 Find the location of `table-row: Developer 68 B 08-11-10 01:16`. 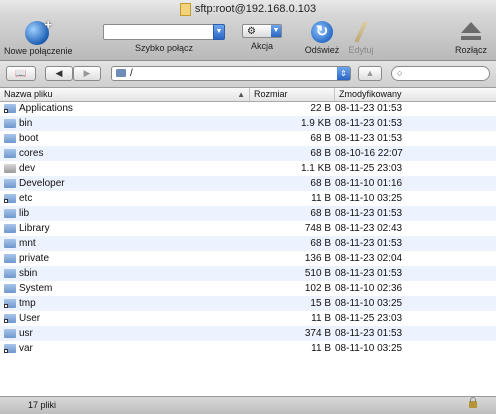

table-row: Developer 68 B 08-11-10 01:16 is located at coordinates (248, 183).